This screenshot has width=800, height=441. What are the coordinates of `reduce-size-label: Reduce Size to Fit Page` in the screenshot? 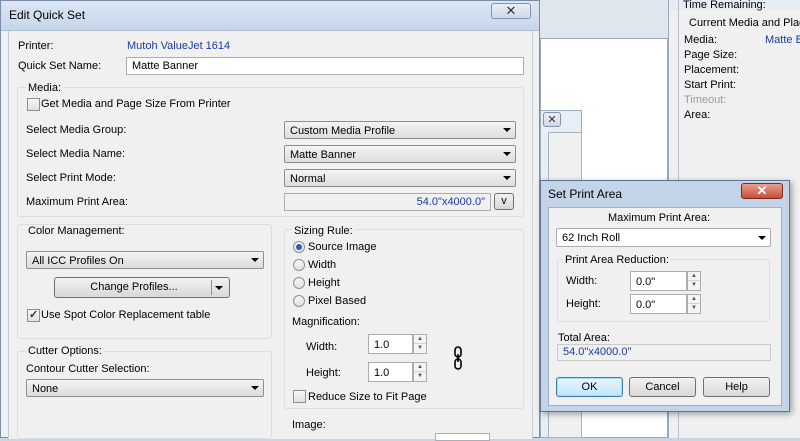 It's located at (367, 397).